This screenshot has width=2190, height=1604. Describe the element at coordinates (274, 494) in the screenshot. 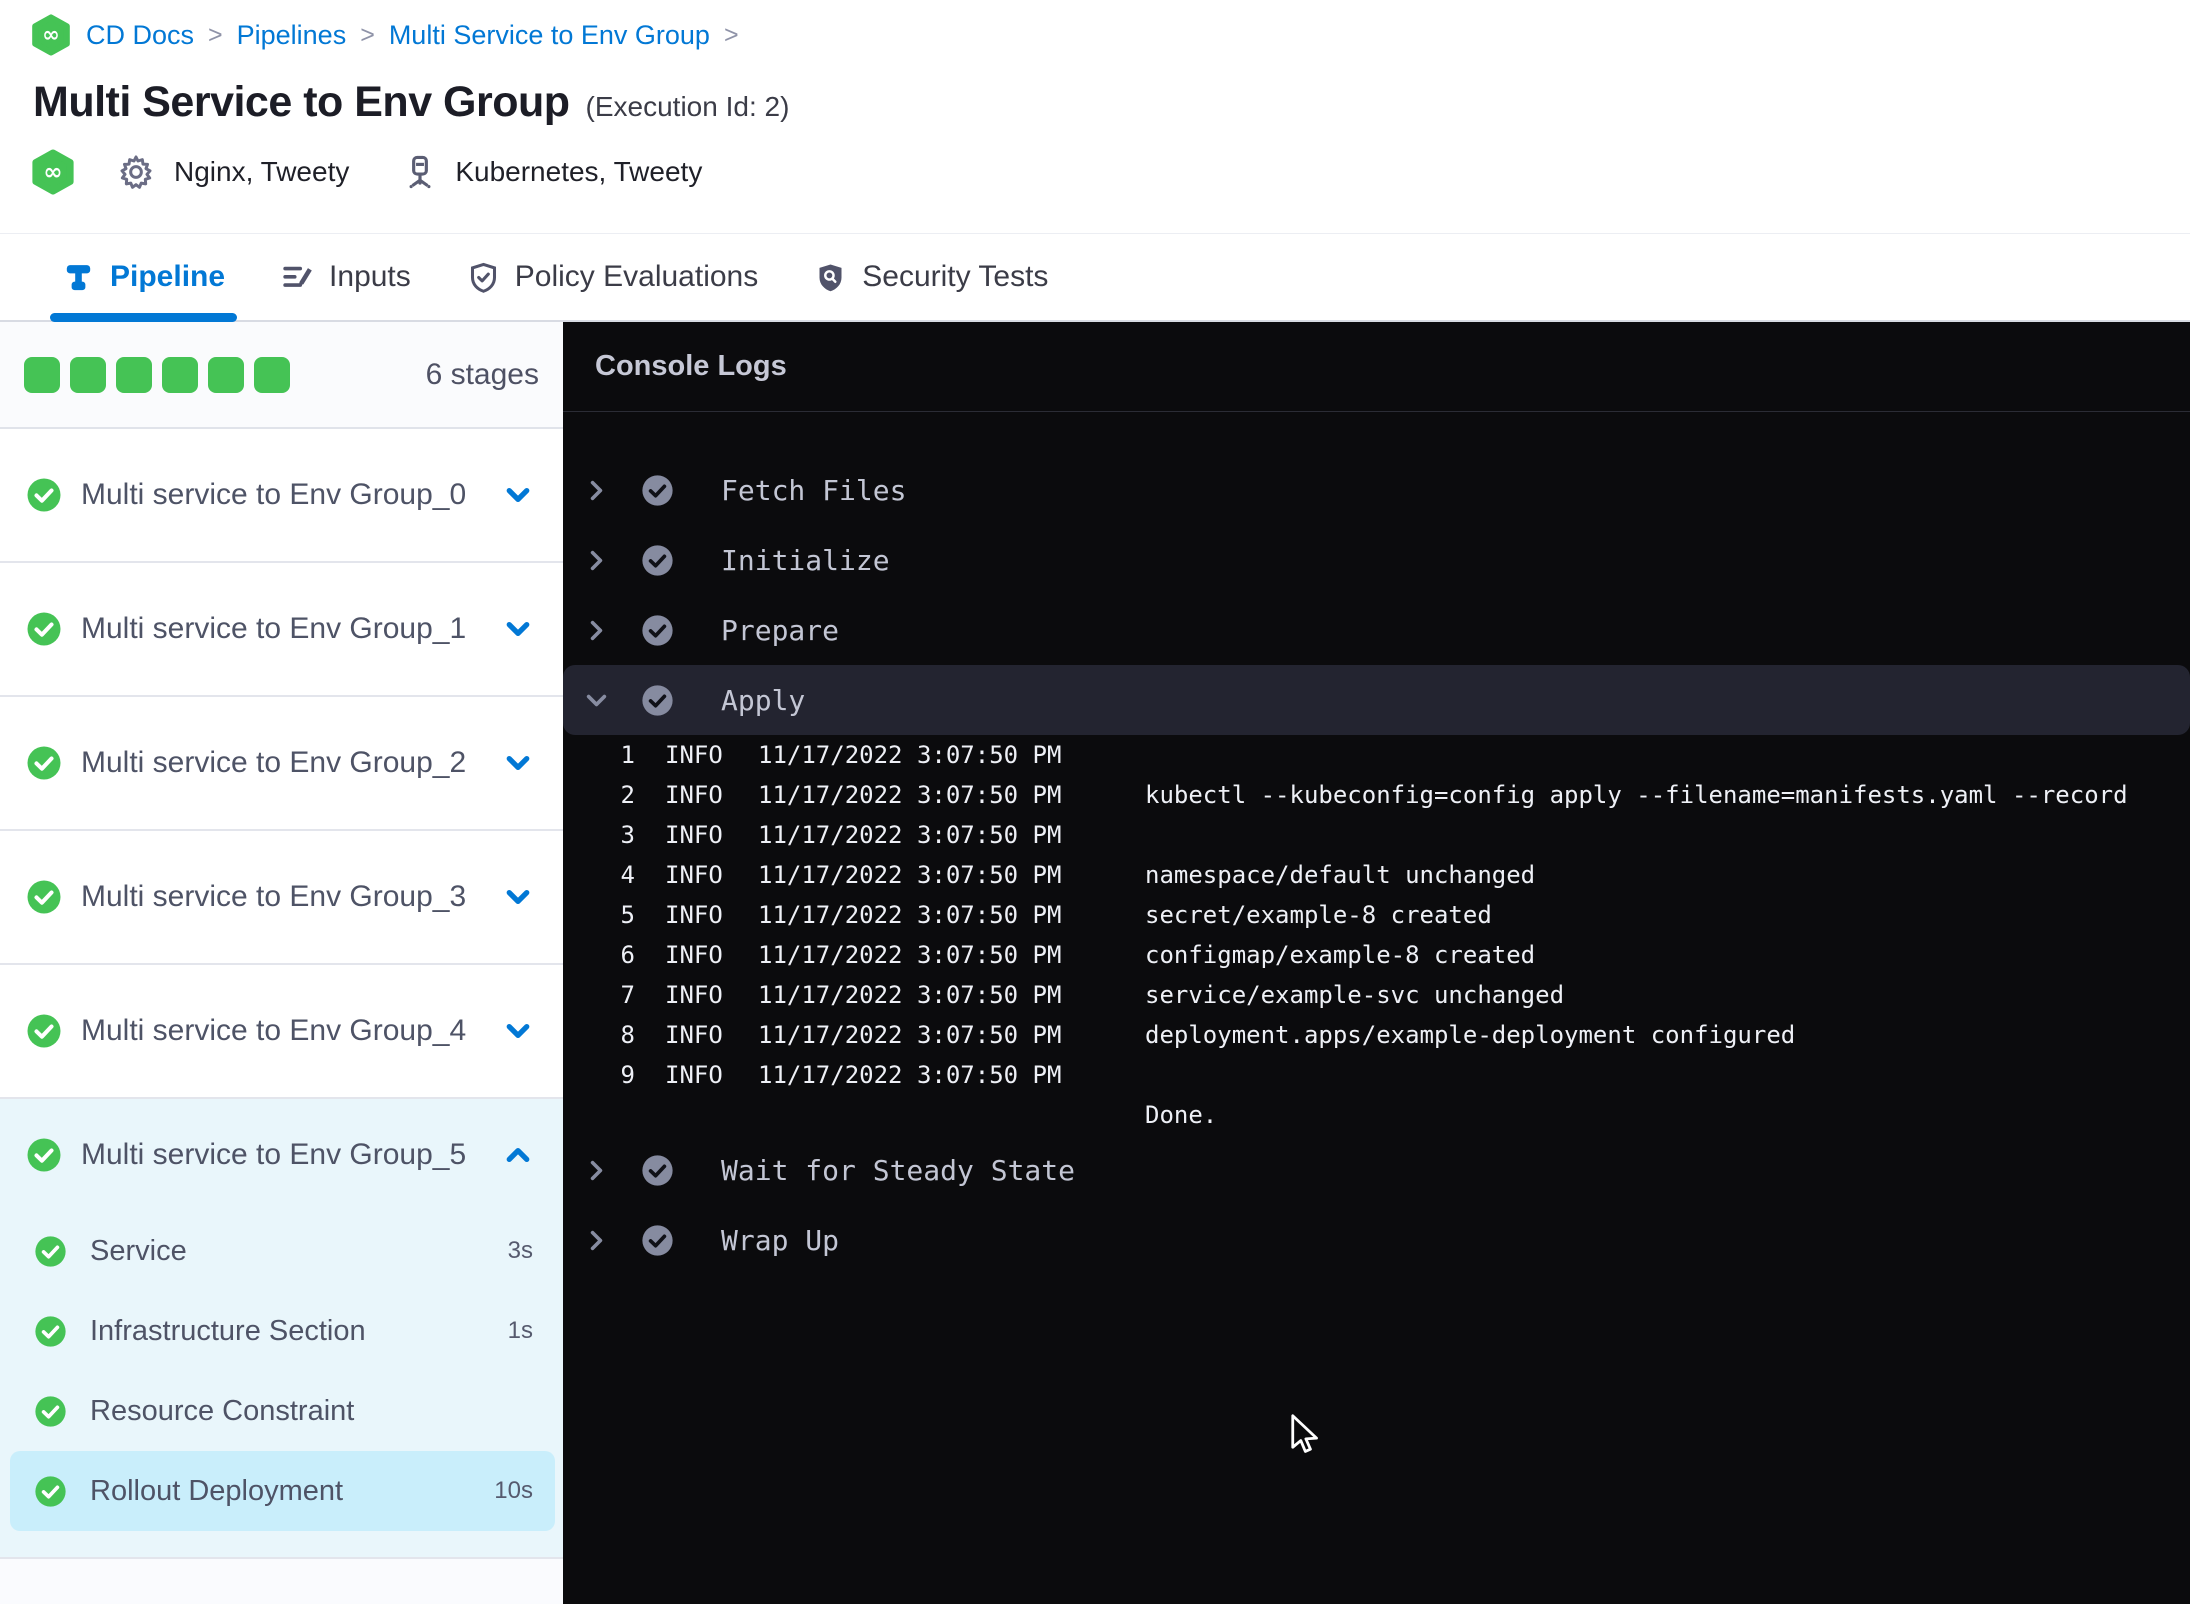

I see `stage-name: Multi service to Env Group_0` at that location.